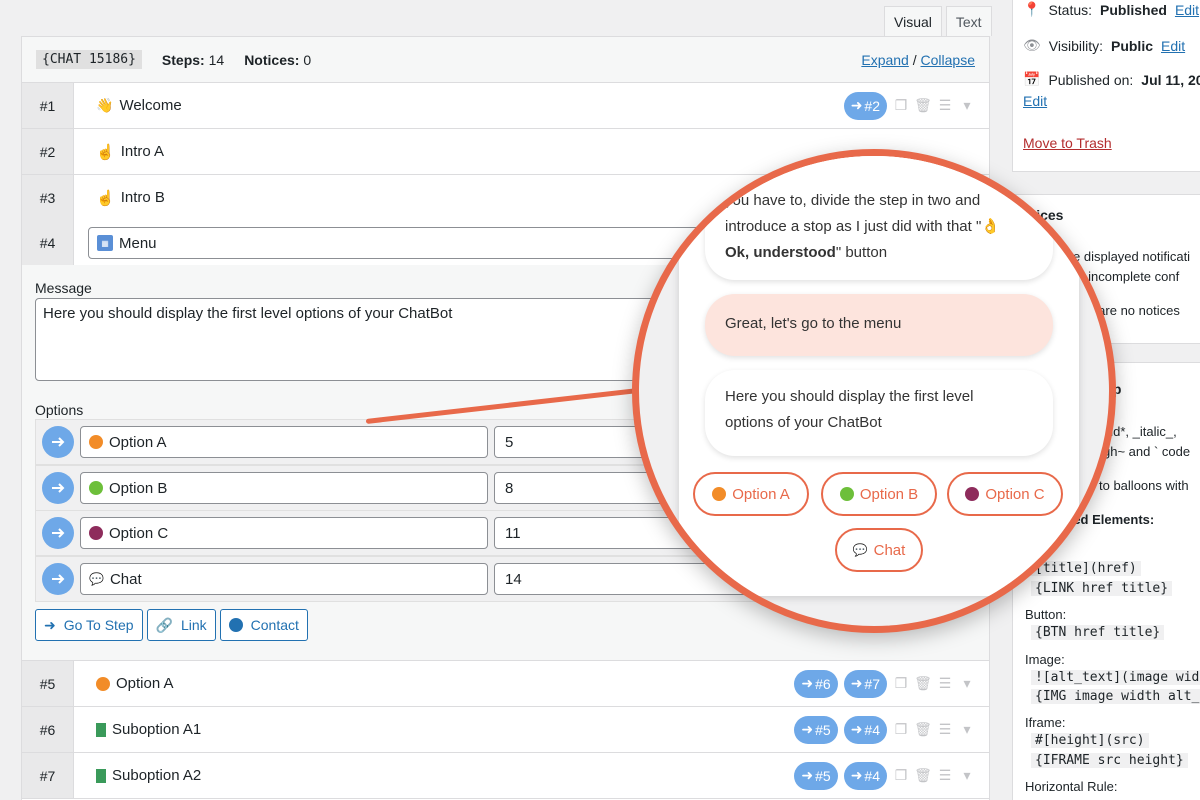 This screenshot has width=1200, height=800. I want to click on step-title: ☝ Intro A, so click(119, 152).